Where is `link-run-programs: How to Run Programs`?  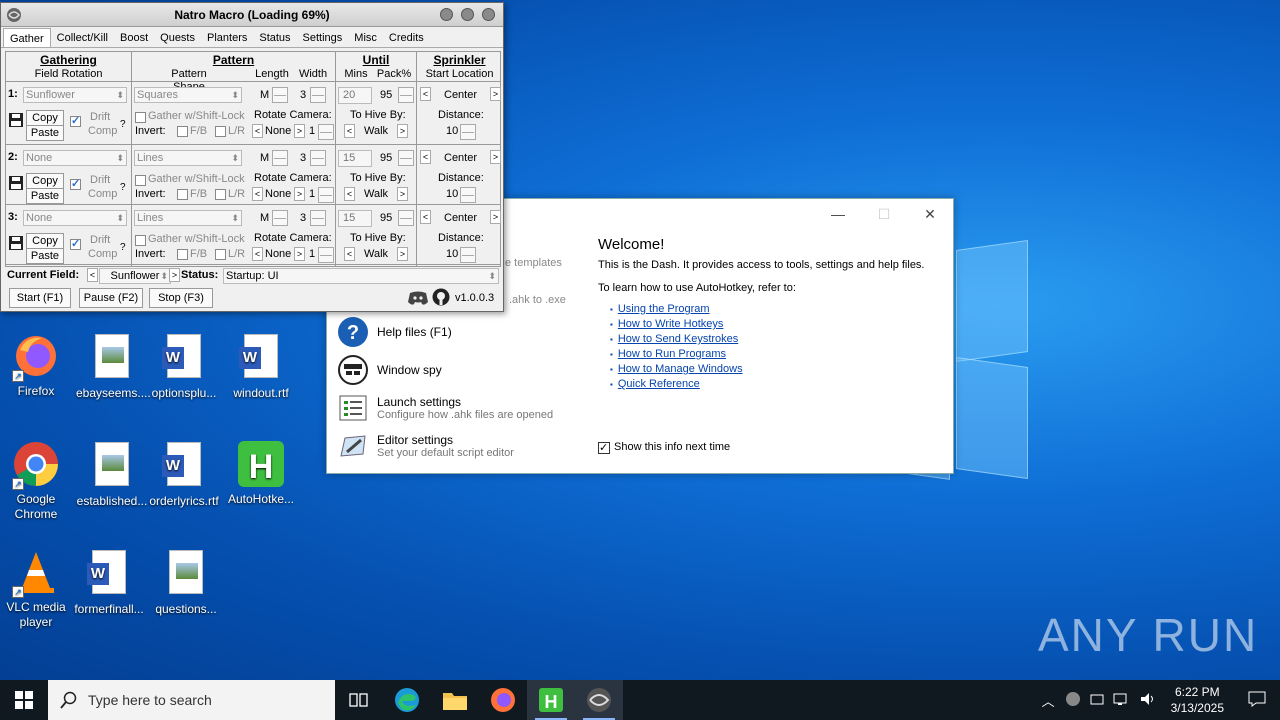
link-run-programs: How to Run Programs is located at coordinates (672, 354).